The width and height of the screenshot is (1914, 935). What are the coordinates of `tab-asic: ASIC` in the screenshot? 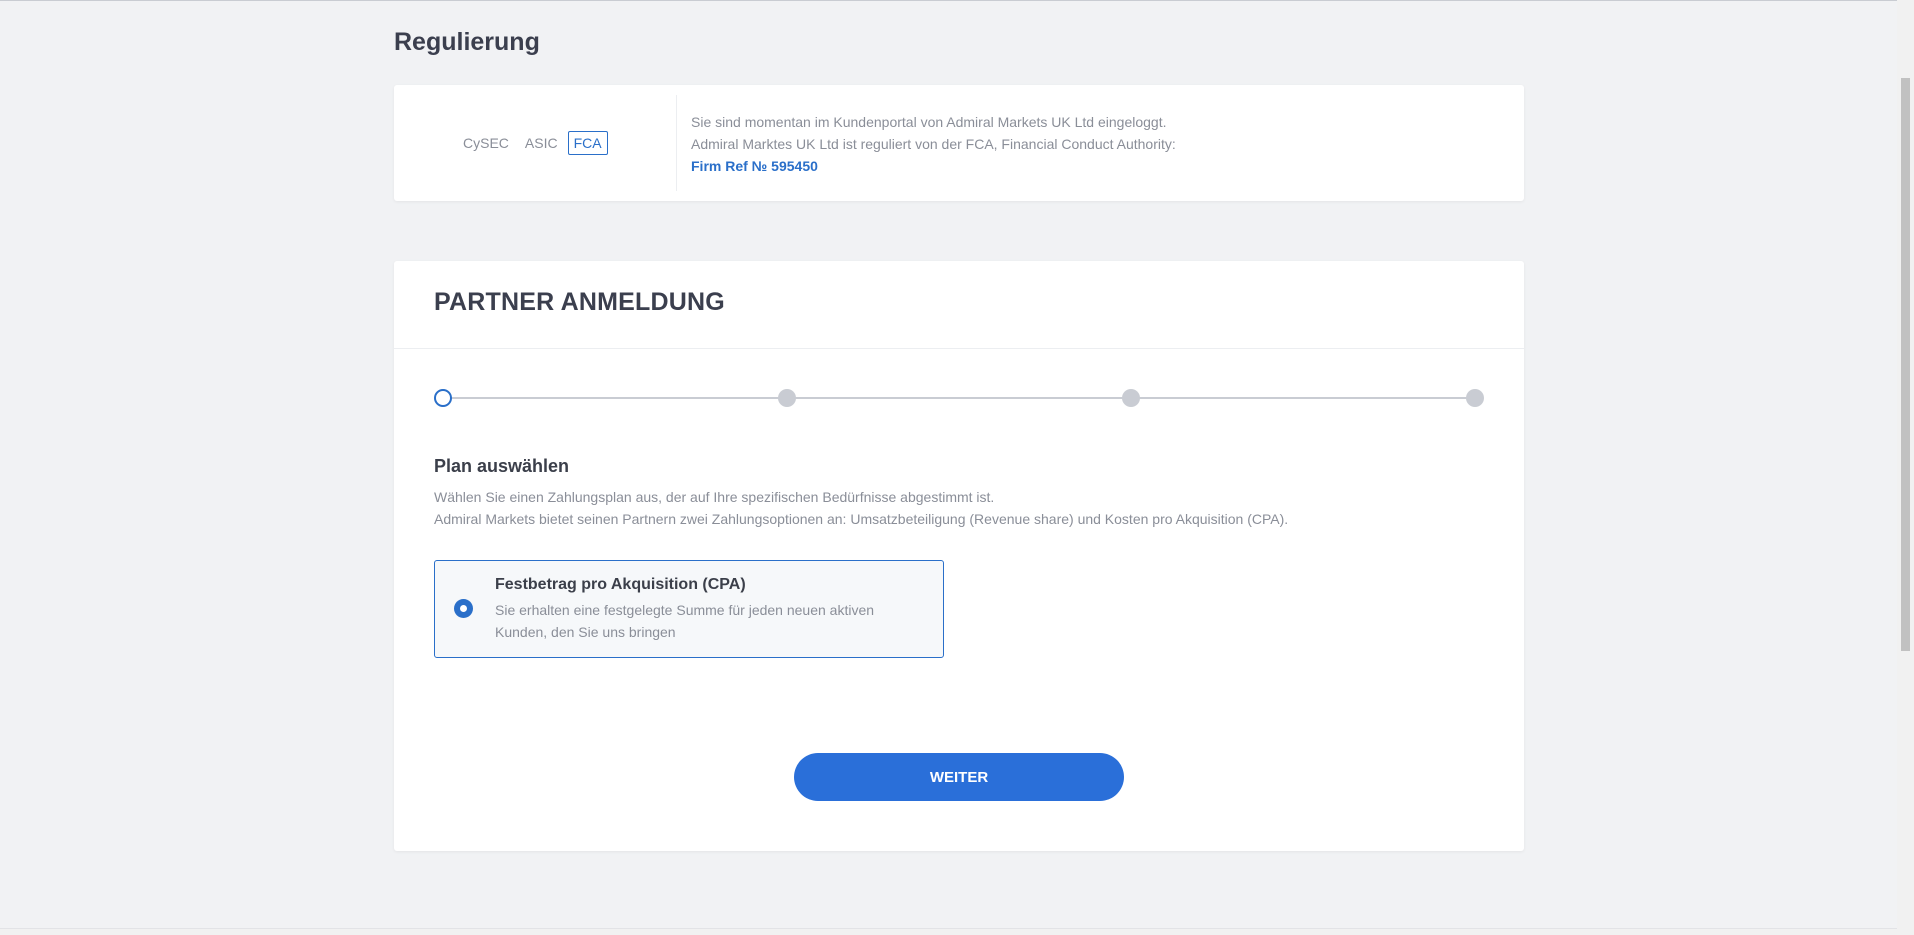 It's located at (541, 143).